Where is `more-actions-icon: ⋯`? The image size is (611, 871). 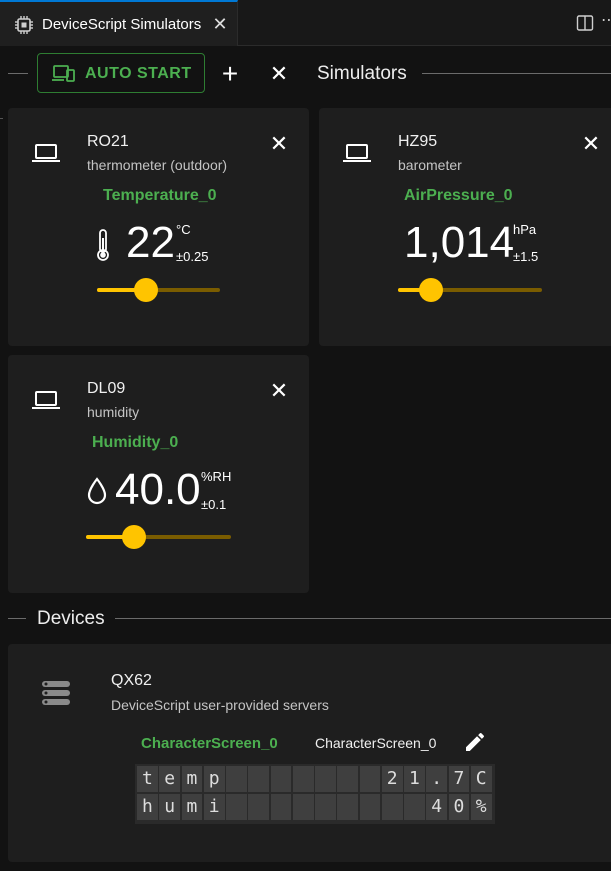
more-actions-icon: ⋯ is located at coordinates (606, 21).